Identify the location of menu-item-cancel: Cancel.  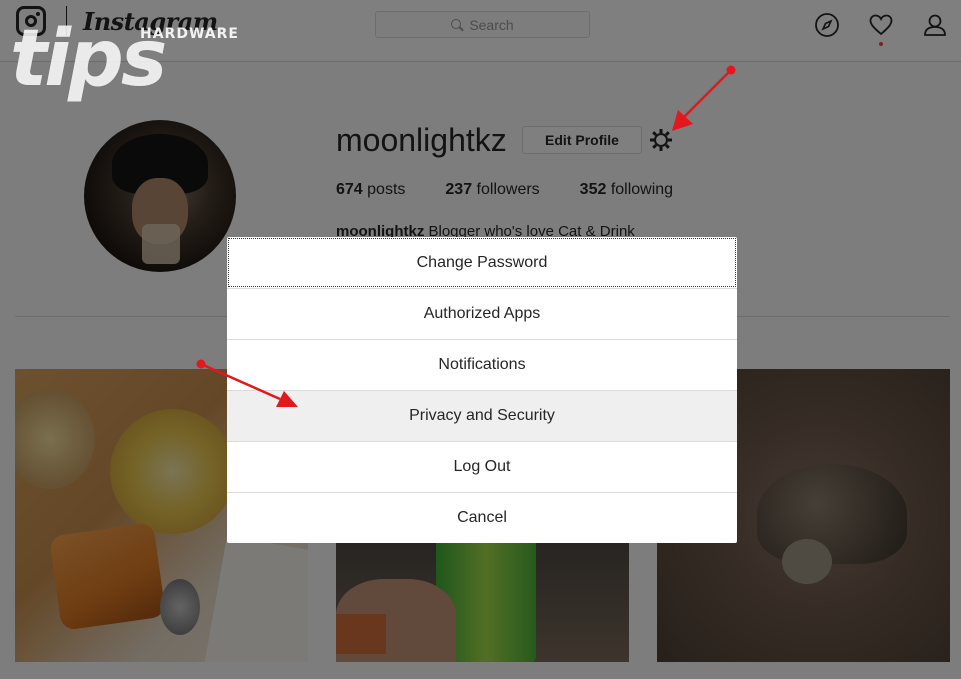
(482, 517).